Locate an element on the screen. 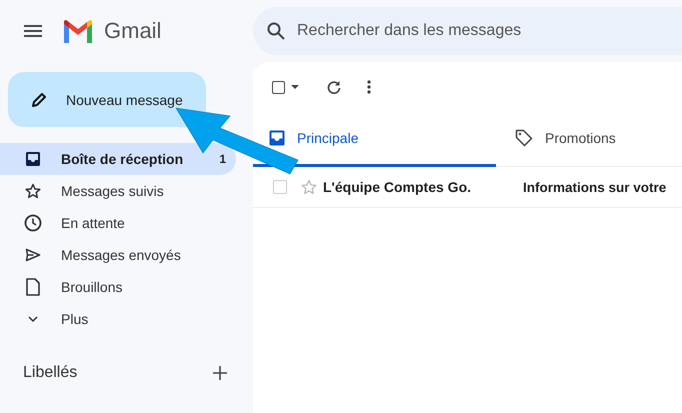 This screenshot has height=413, width=682. tab: Promotions is located at coordinates (589, 139).